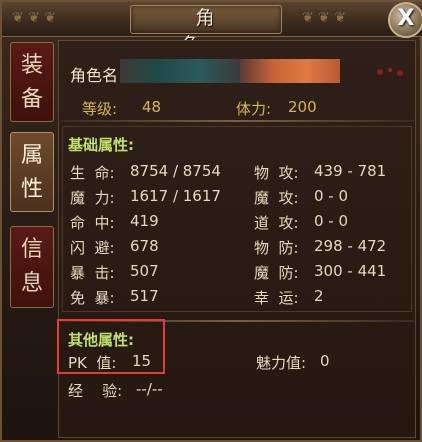 This screenshot has width=422, height=442. What do you see at coordinates (276, 223) in the screenshot?
I see `stat-tao-atk-label: 道 攻:` at bounding box center [276, 223].